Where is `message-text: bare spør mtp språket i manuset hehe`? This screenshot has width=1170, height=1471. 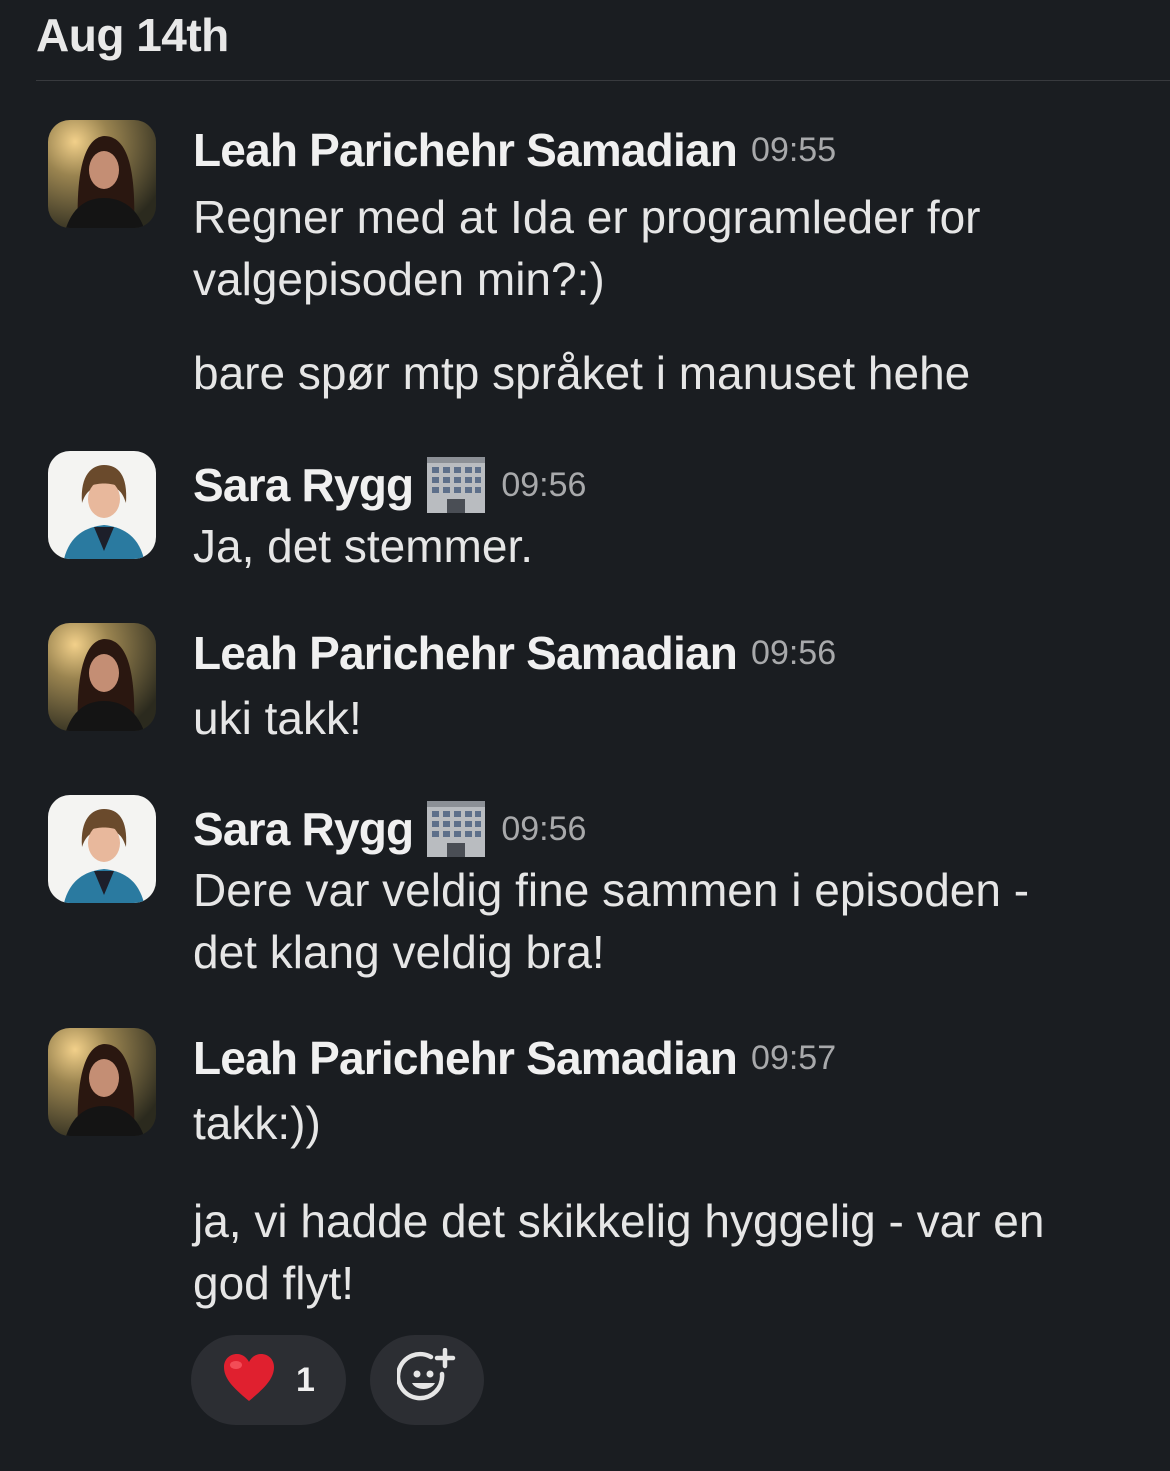 message-text: bare spør mtp språket i manuset hehe is located at coordinates (582, 373).